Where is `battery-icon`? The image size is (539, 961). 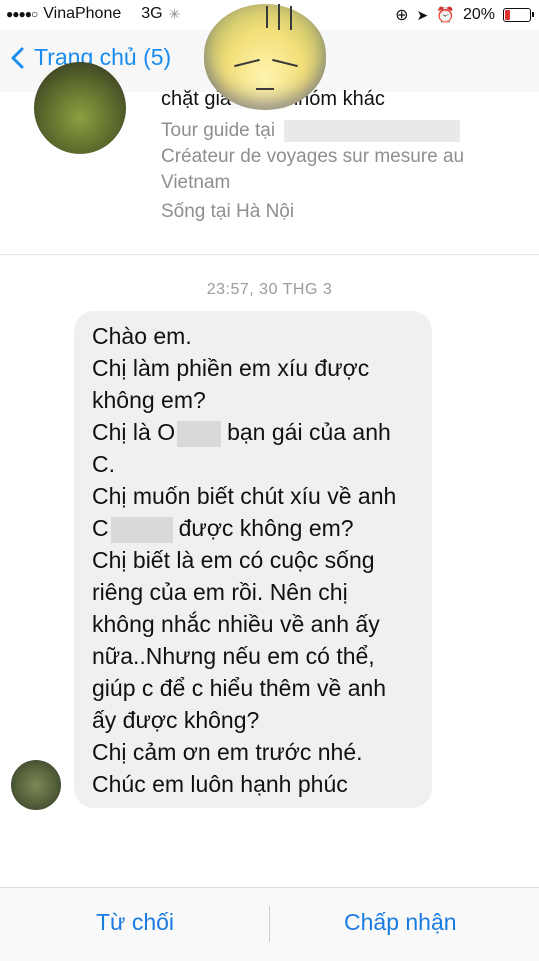 battery-icon is located at coordinates (518, 15).